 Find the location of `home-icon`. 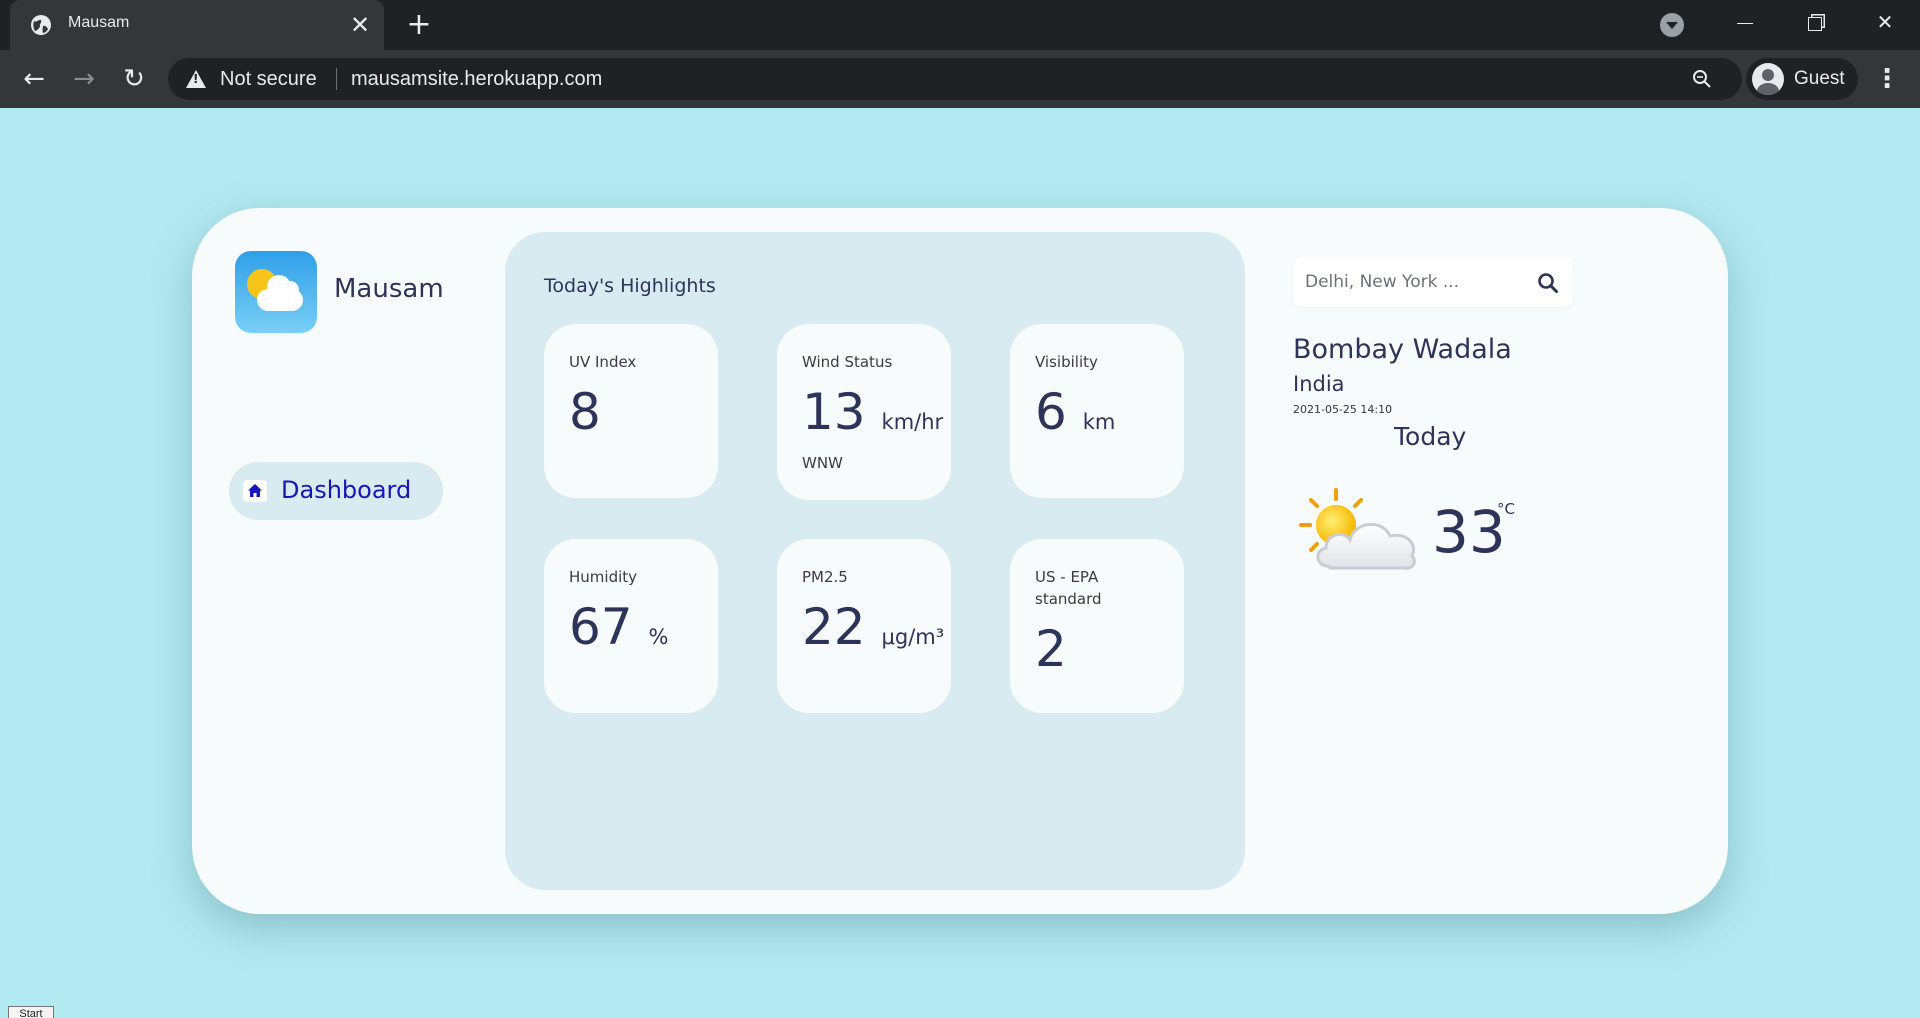

home-icon is located at coordinates (255, 491).